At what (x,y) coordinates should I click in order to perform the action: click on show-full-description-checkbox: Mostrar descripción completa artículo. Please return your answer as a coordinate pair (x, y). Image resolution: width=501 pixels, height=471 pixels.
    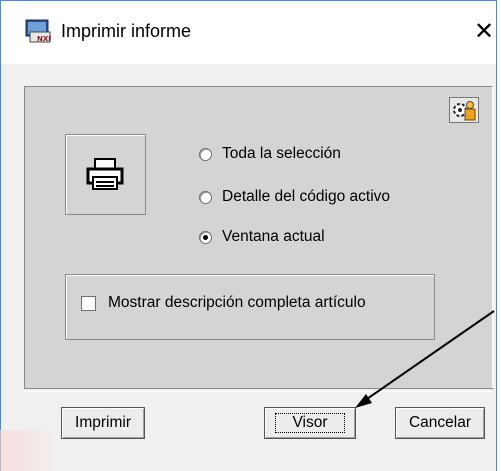
    Looking at the image, I should click on (223, 303).